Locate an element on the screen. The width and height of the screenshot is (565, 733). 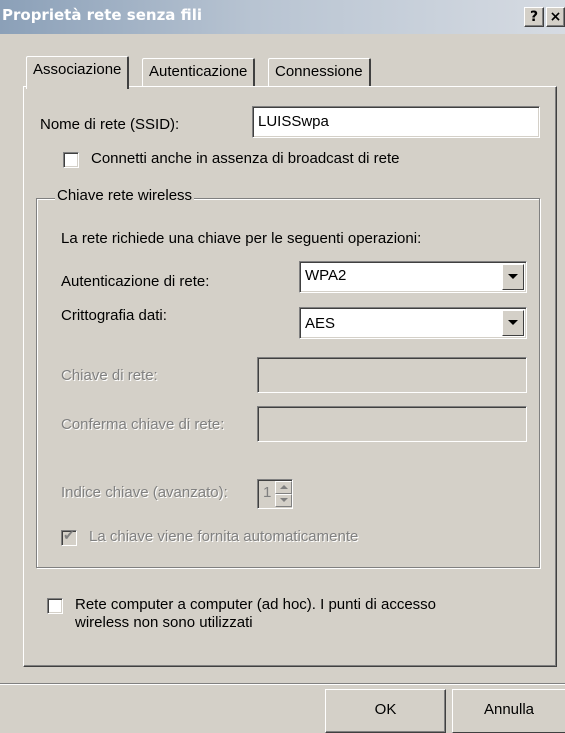
encryption-select: AES is located at coordinates (413, 323).